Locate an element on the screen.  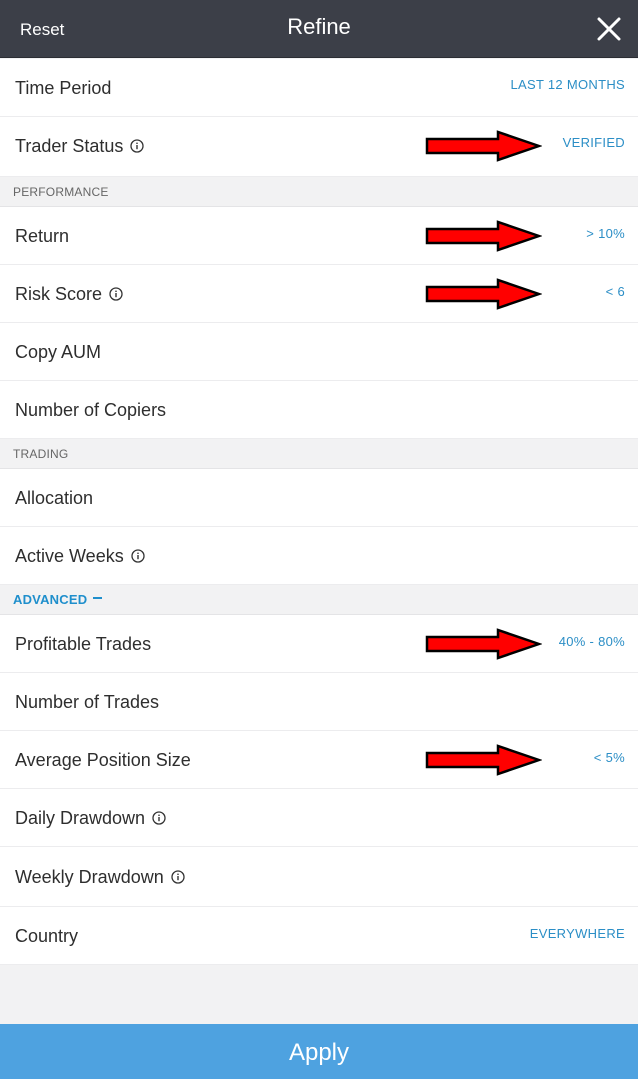
advanced-toggle: ADVANCED is located at coordinates (58, 600).